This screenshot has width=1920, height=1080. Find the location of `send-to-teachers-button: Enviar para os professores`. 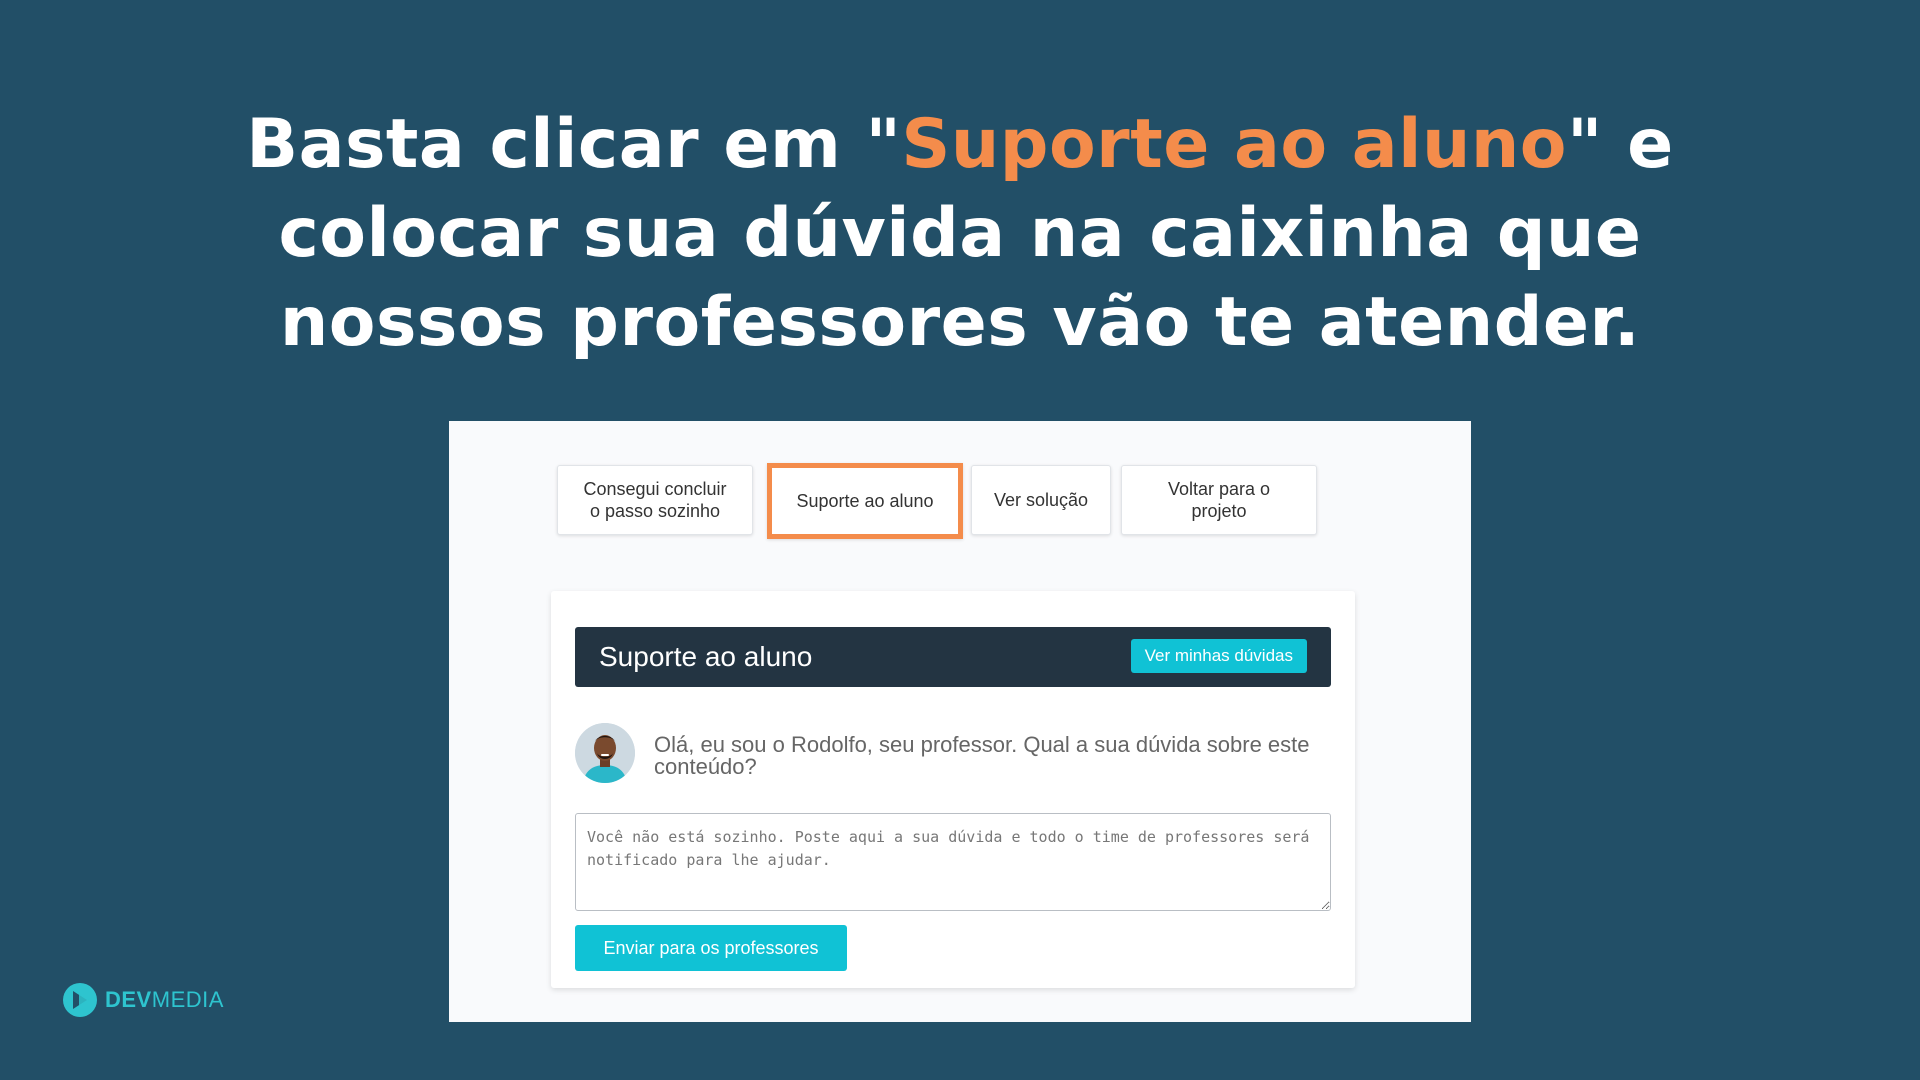

send-to-teachers-button: Enviar para os professores is located at coordinates (711, 948).